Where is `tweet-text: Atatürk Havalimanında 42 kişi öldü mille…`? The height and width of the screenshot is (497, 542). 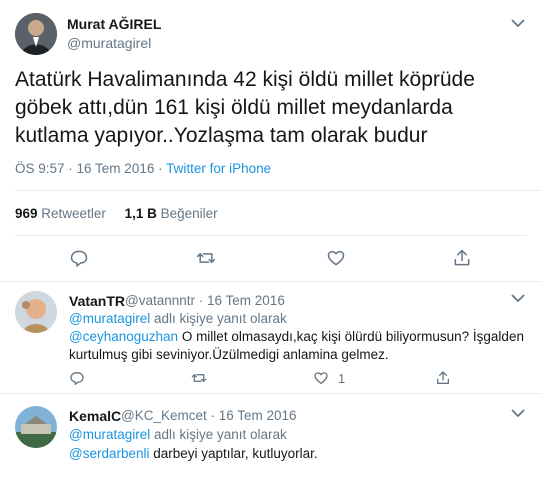
tweet-text: Atatürk Havalimanında 42 kişi öldü mille… is located at coordinates (245, 107).